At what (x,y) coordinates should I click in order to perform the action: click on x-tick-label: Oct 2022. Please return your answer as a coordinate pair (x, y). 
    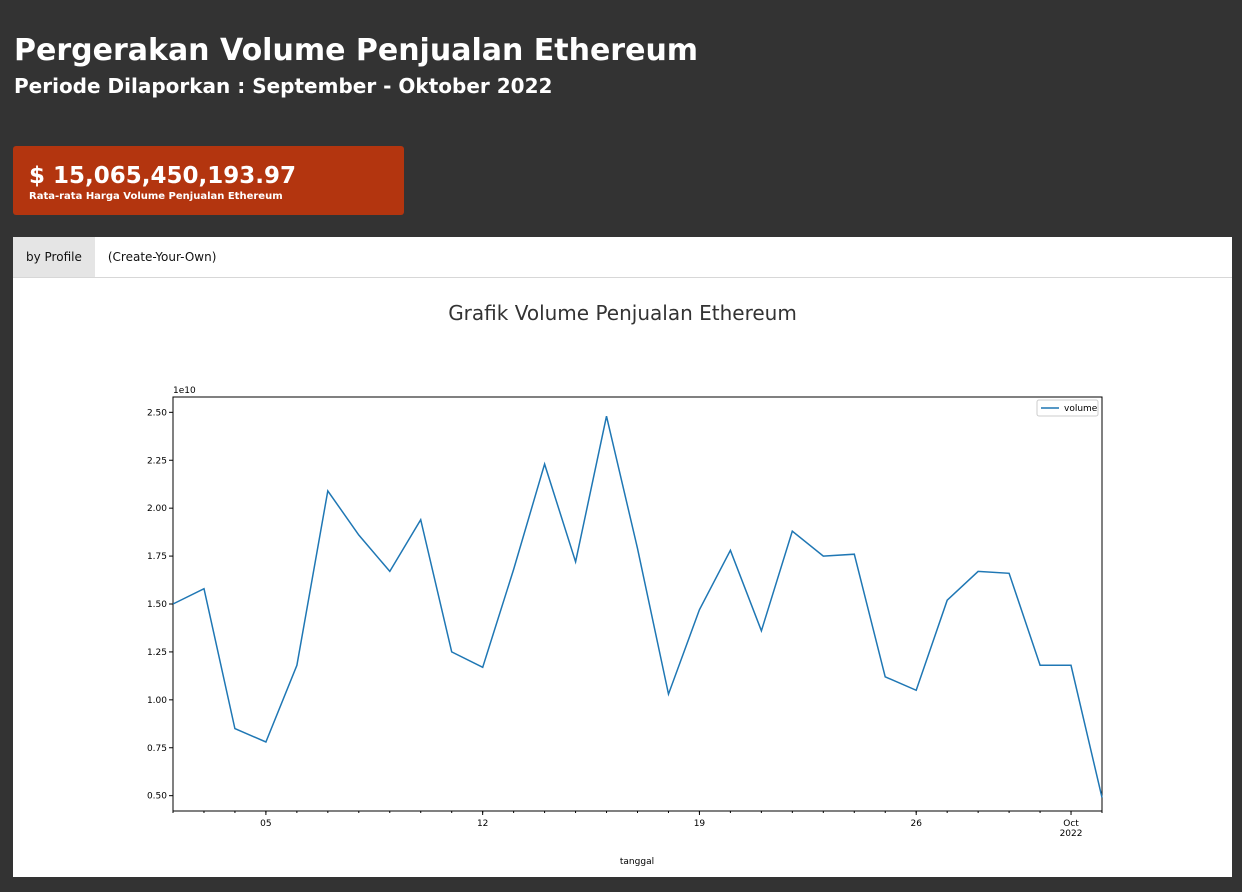
    Looking at the image, I should click on (1071, 829).